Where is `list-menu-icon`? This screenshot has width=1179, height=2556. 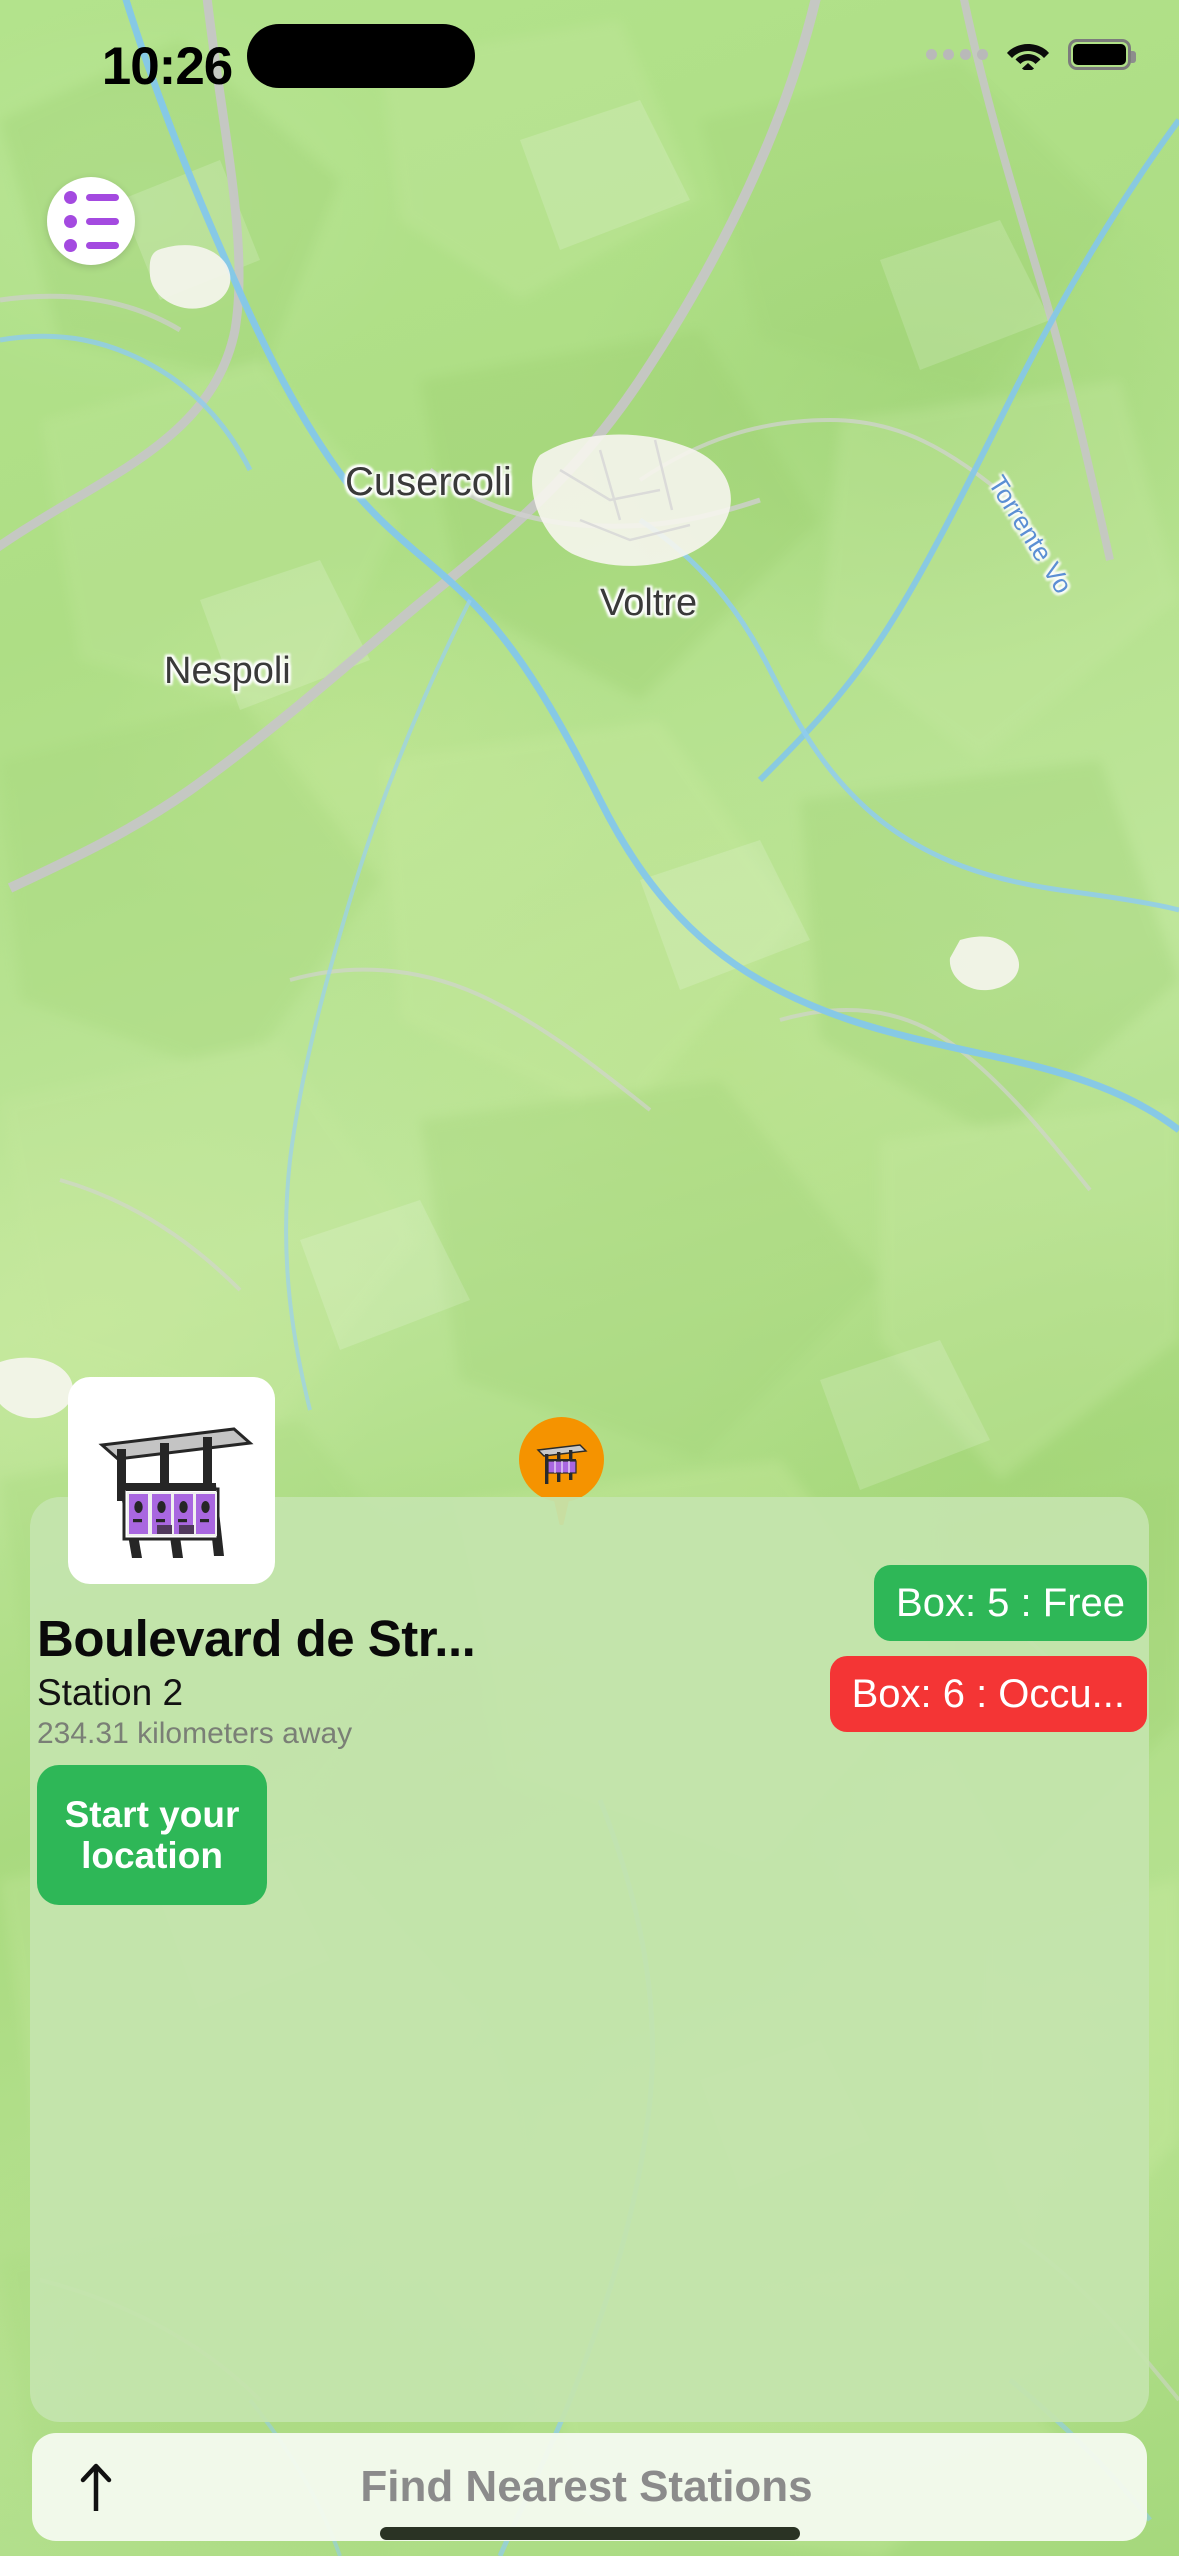 list-menu-icon is located at coordinates (91, 221).